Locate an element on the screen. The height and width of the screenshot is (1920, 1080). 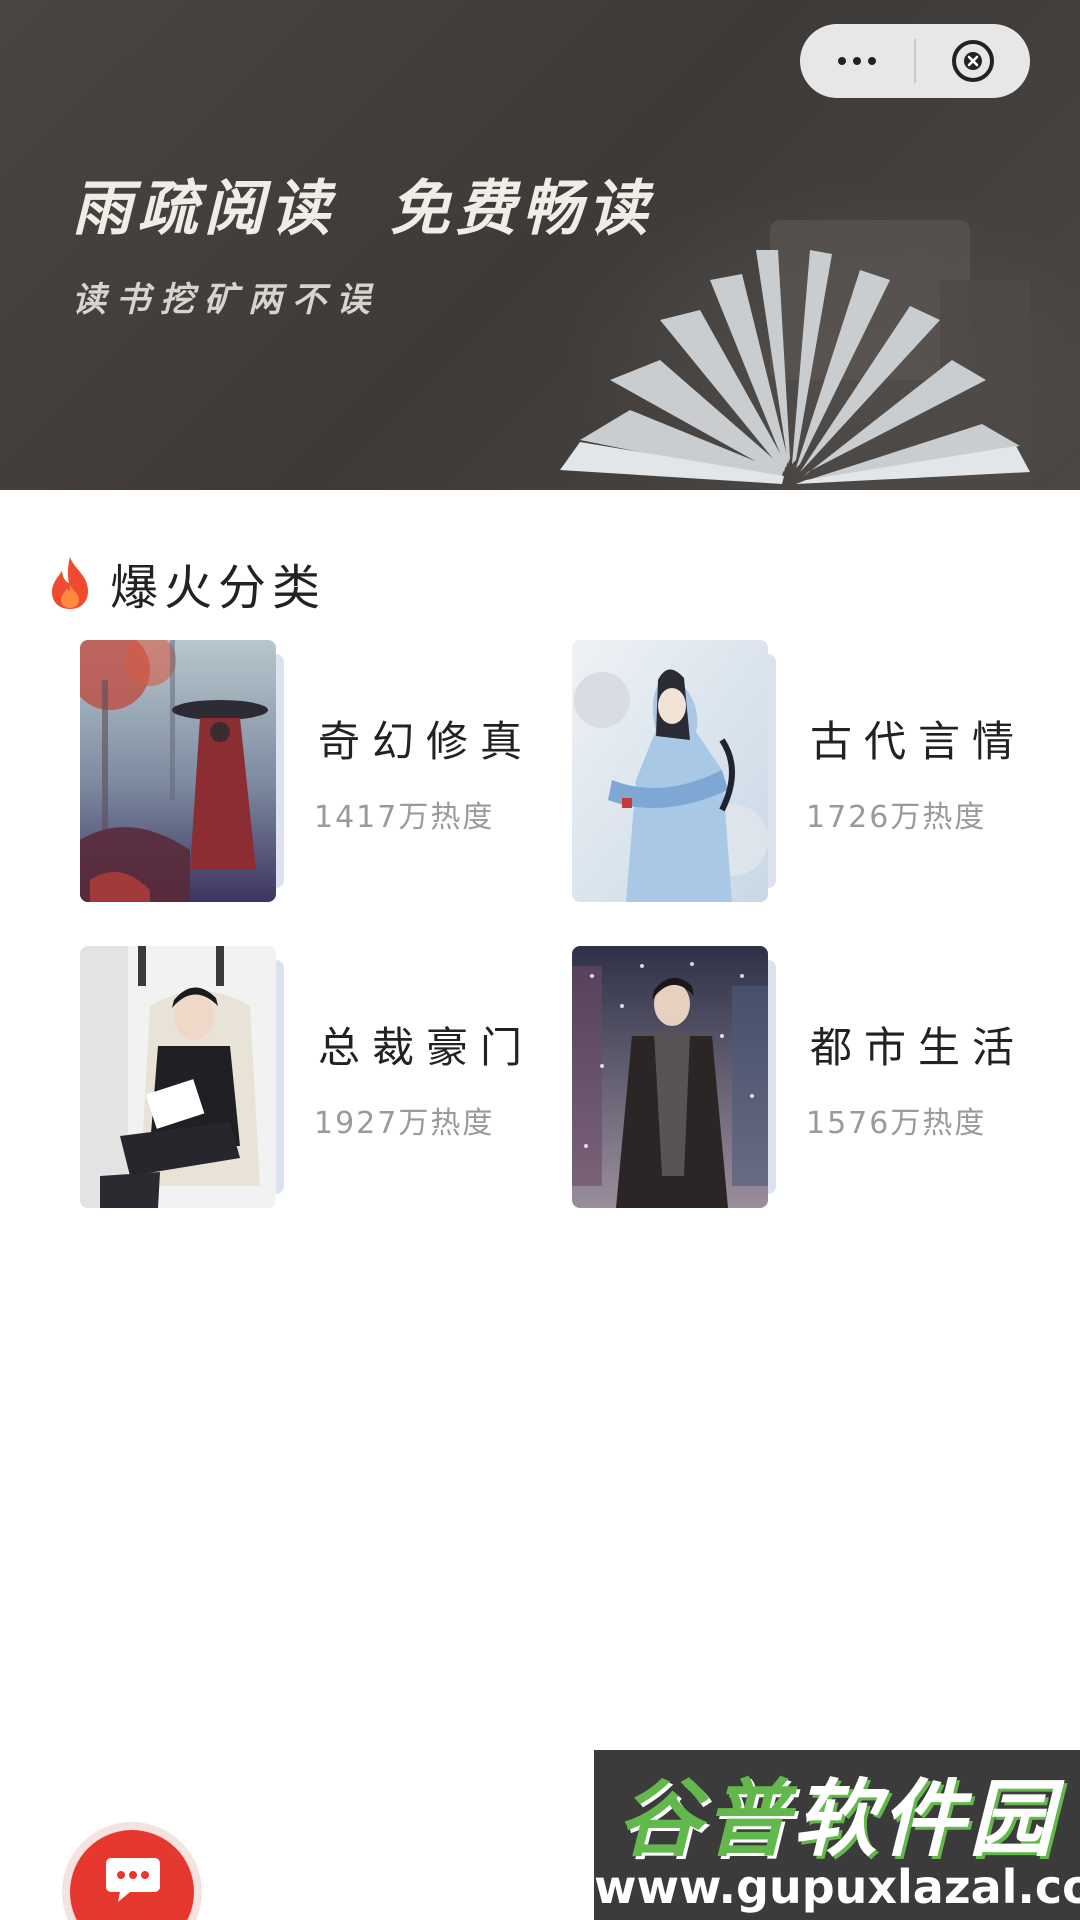
banner-subtitle: 读书挖矿两不误 is located at coordinates (226, 300).